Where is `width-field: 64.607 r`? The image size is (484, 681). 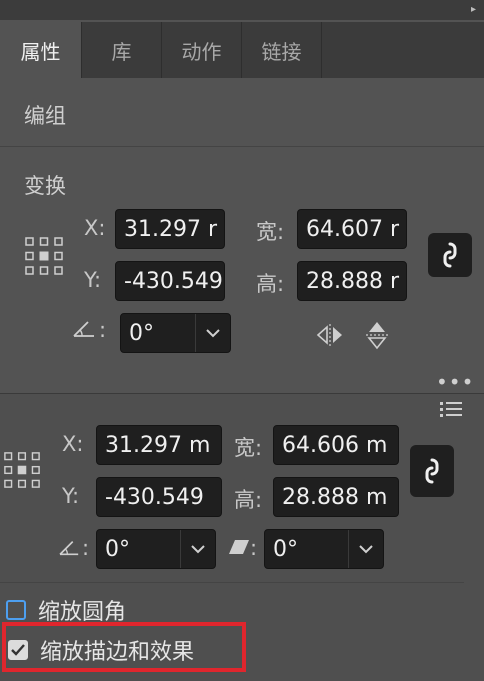
width-field: 64.607 r is located at coordinates (352, 229).